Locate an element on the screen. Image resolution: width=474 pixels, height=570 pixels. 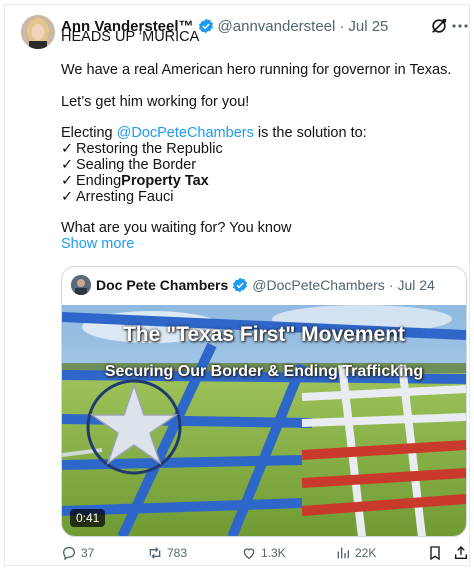
list-item-text: Sealing the Border is located at coordinates (136, 165).